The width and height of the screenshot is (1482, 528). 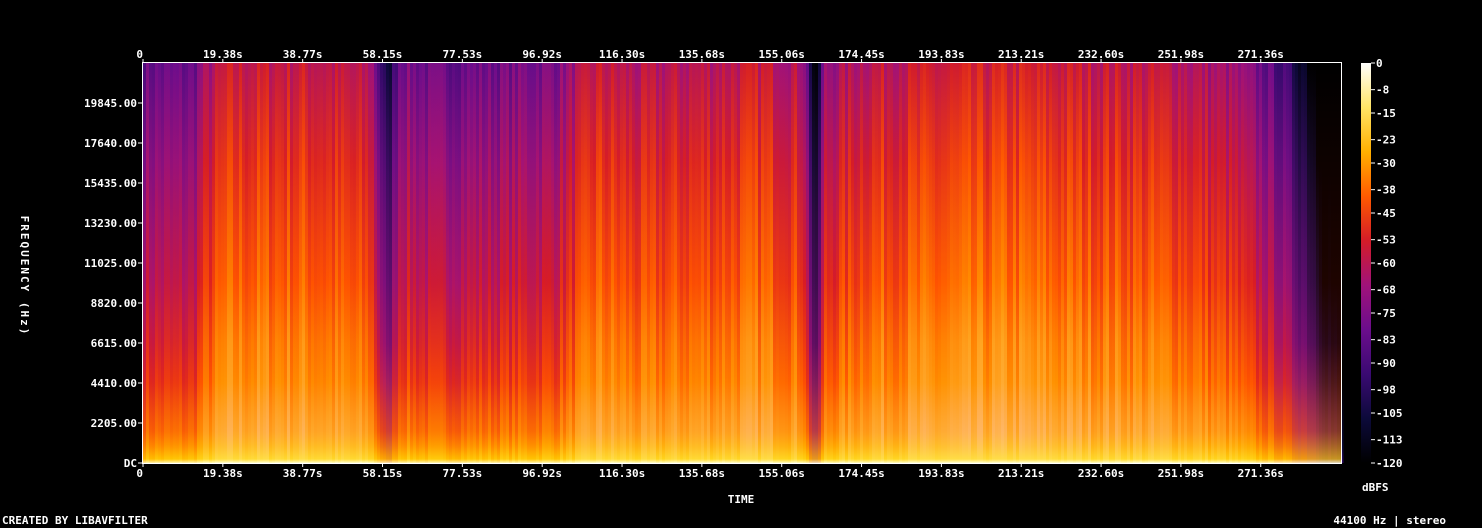 I want to click on colorbar-tick-label: 0, so click(x=1379, y=63).